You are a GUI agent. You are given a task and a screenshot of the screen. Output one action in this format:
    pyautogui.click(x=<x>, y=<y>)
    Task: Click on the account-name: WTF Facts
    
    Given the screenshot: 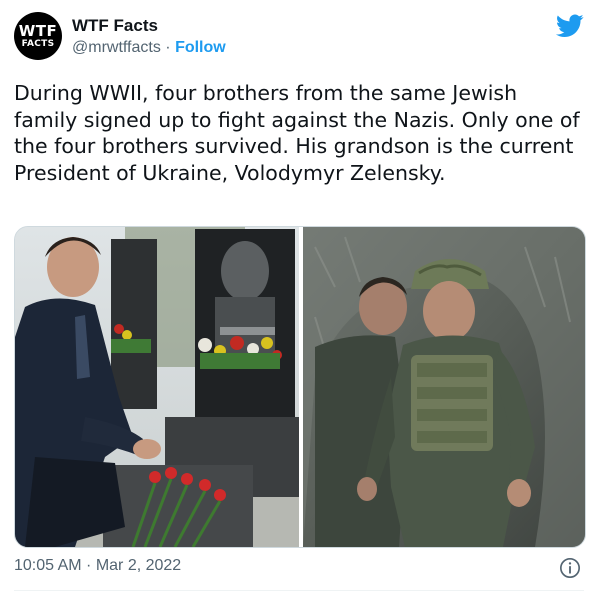 What is the action you would take?
    pyautogui.click(x=115, y=26)
    